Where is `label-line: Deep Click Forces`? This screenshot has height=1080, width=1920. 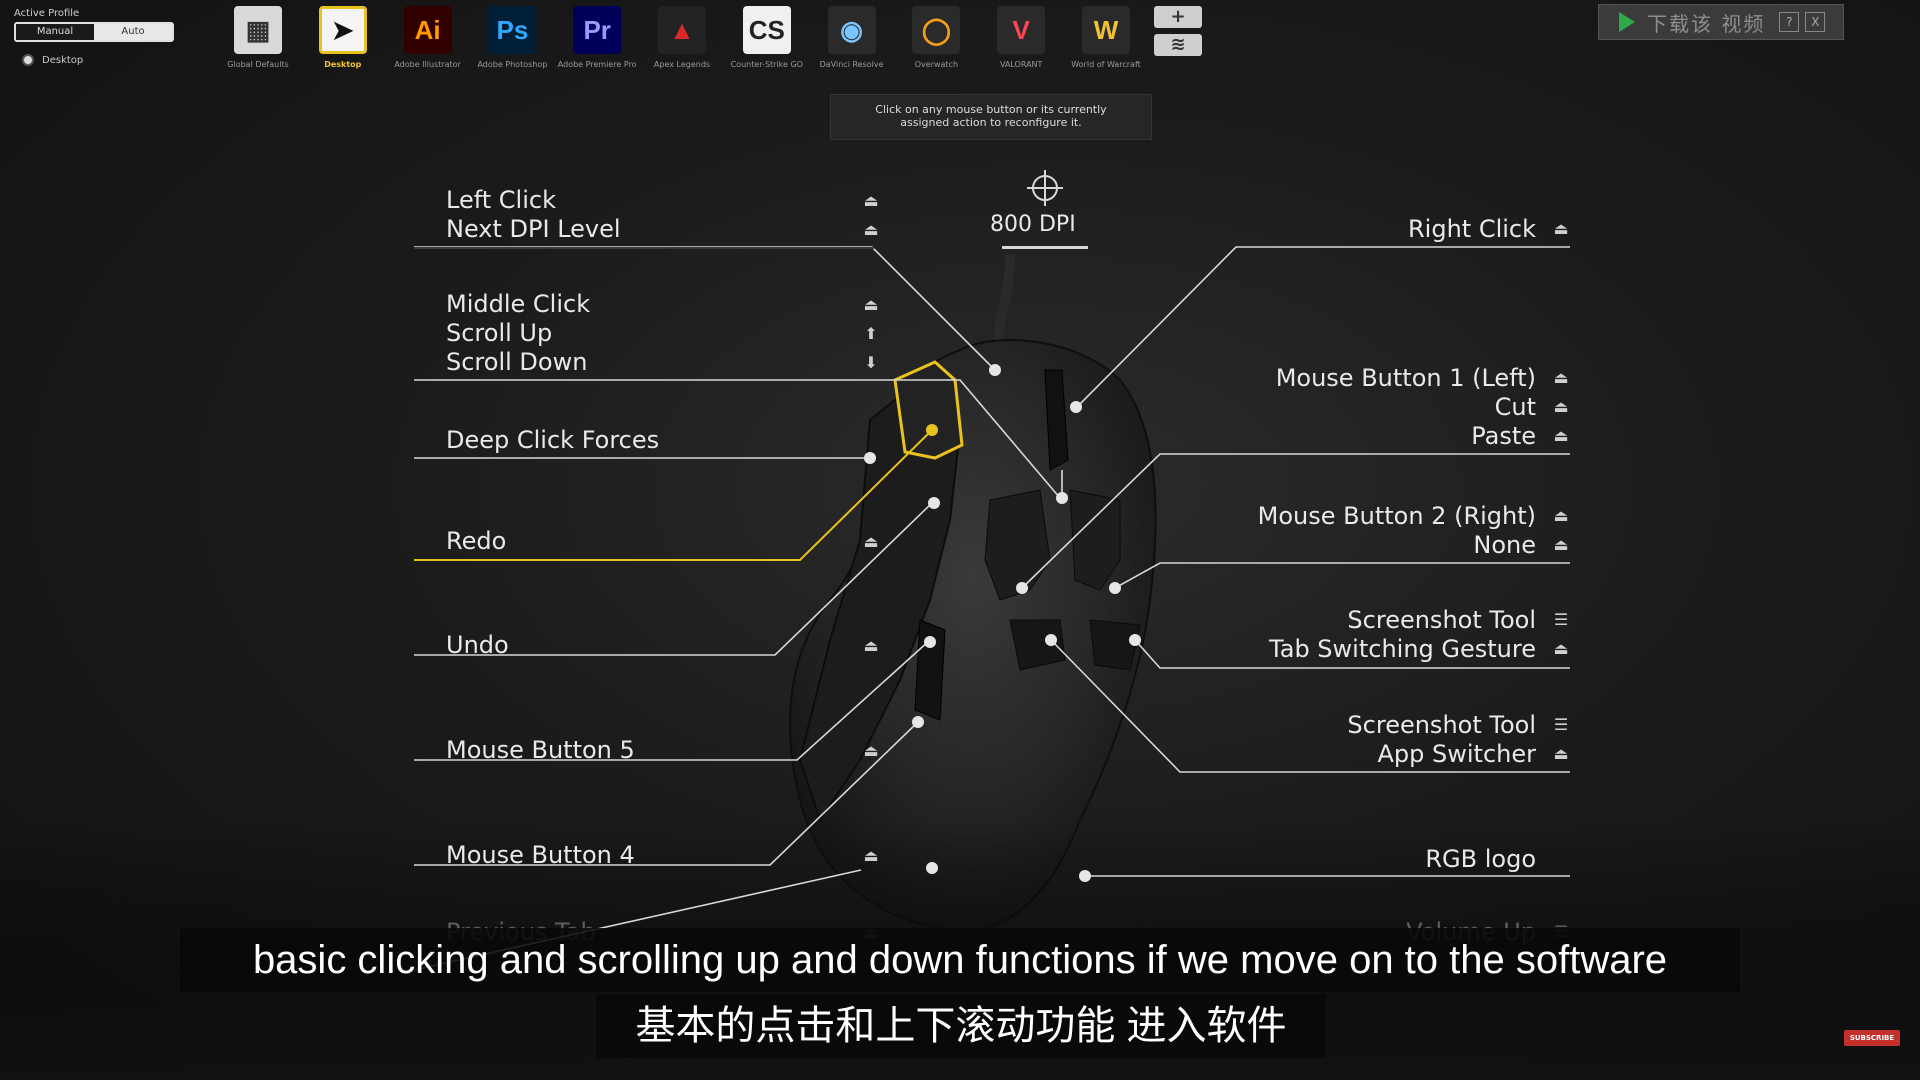 label-line: Deep Click Forces is located at coordinates (552, 440).